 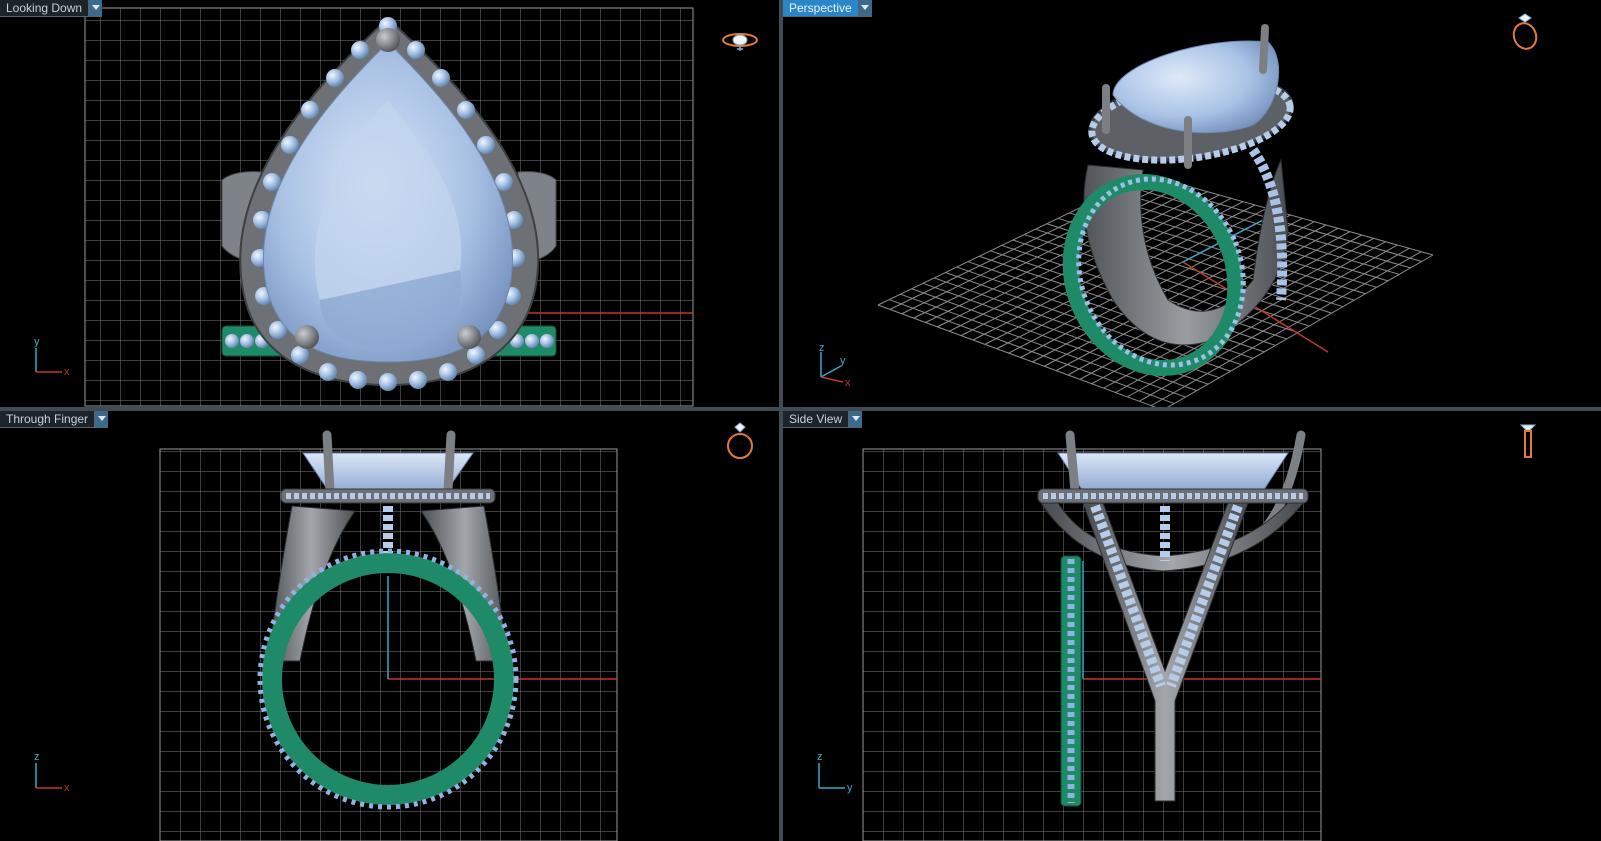 I want to click on viewport-menu-side-view: Side View, so click(x=823, y=419).